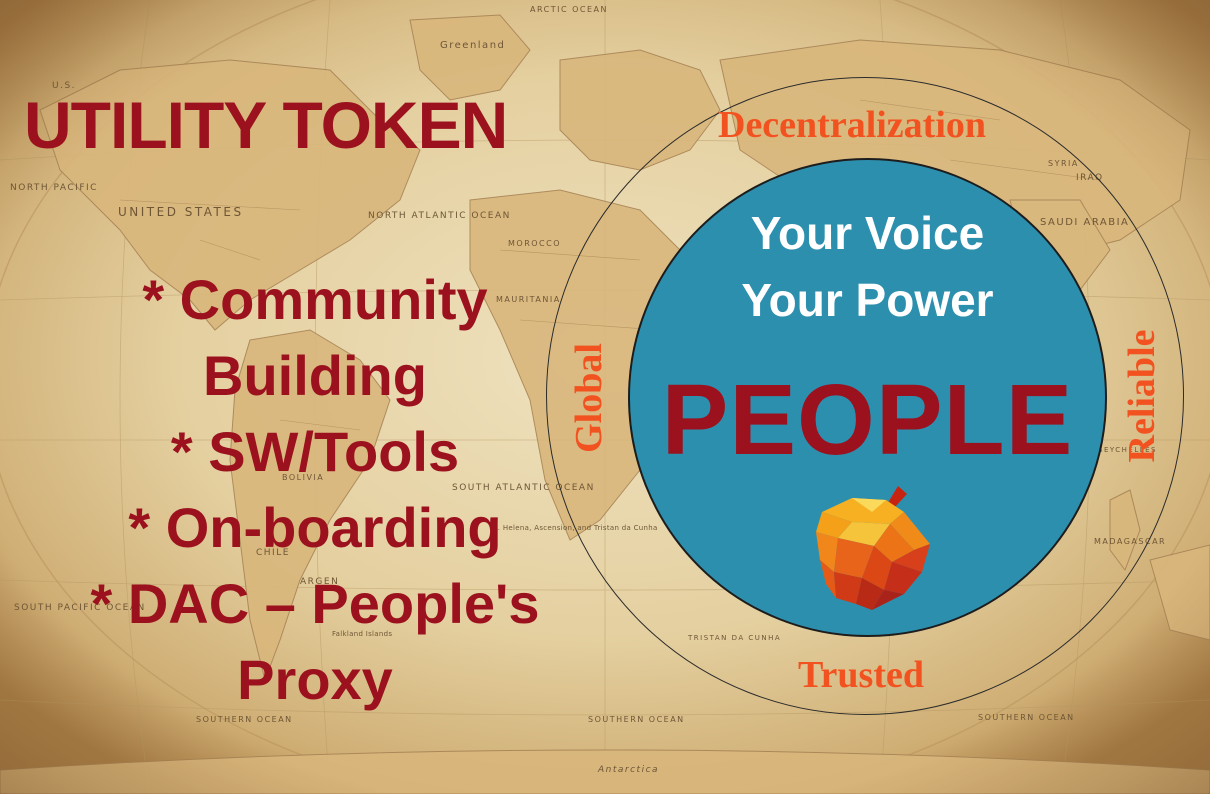 Image resolution: width=1210 pixels, height=794 pixels. Describe the element at coordinates (315, 299) in the screenshot. I see `bullet-line: * Community` at that location.